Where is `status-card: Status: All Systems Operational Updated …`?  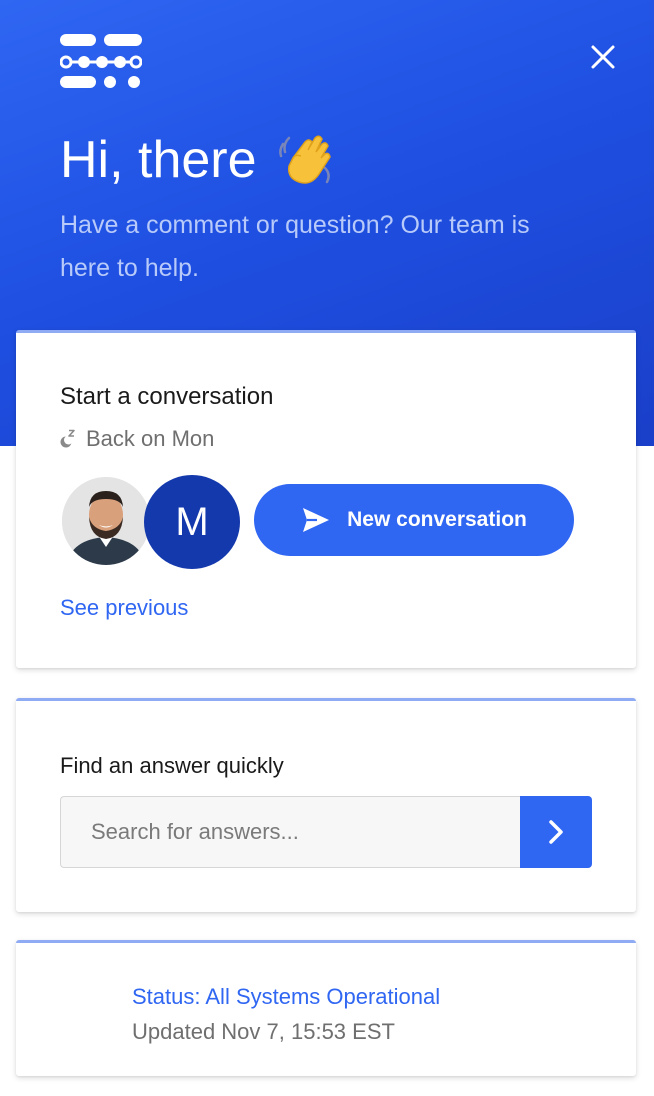 status-card: Status: All Systems Operational Updated … is located at coordinates (326, 1008).